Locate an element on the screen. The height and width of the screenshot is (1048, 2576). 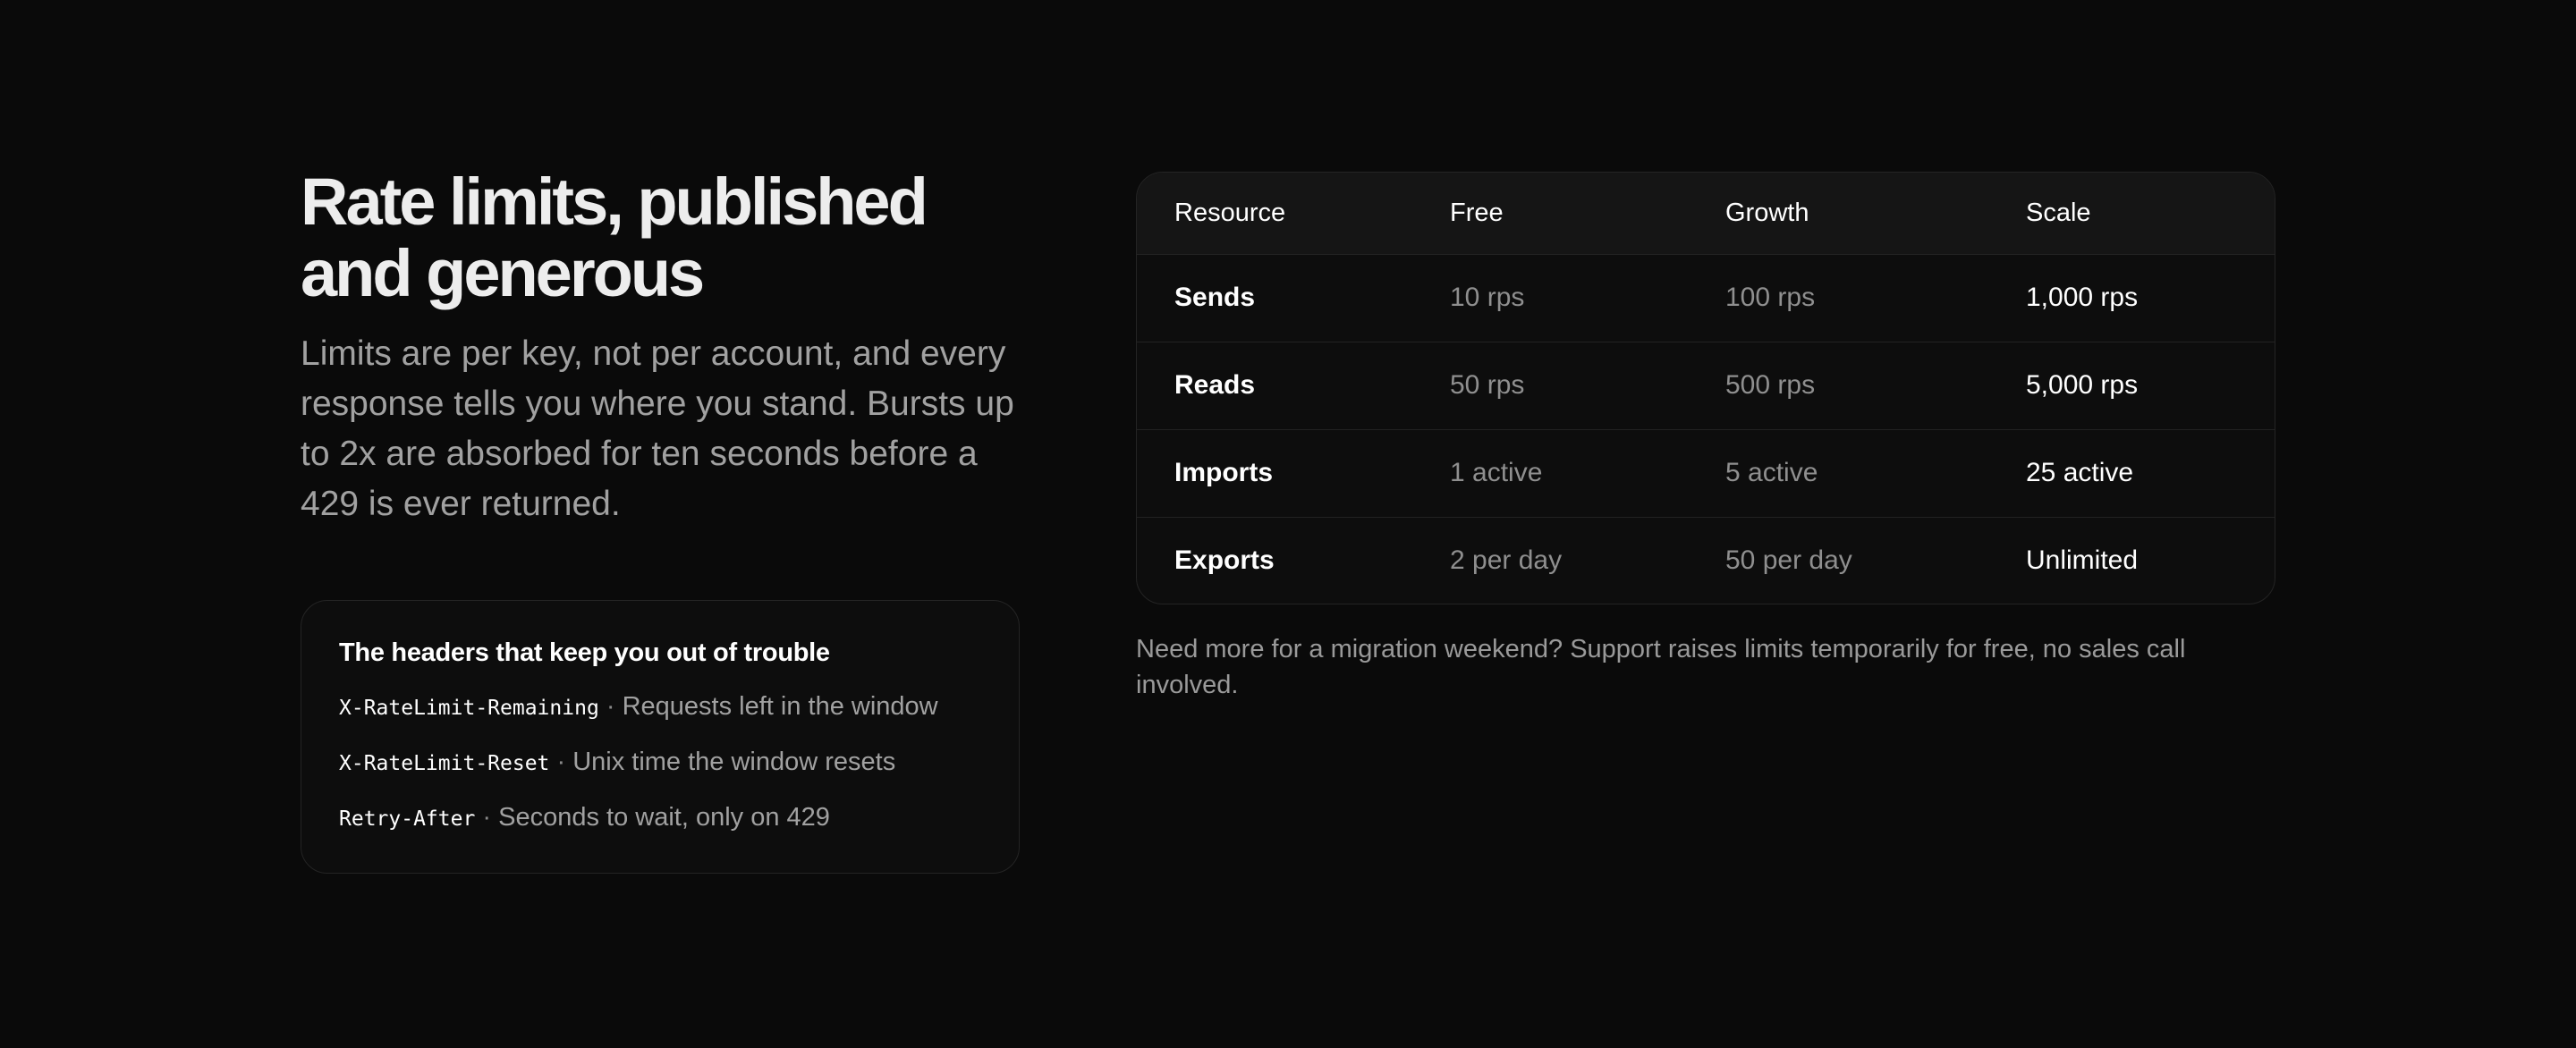
table-header: Resource Free Growth Scale is located at coordinates (1706, 214).